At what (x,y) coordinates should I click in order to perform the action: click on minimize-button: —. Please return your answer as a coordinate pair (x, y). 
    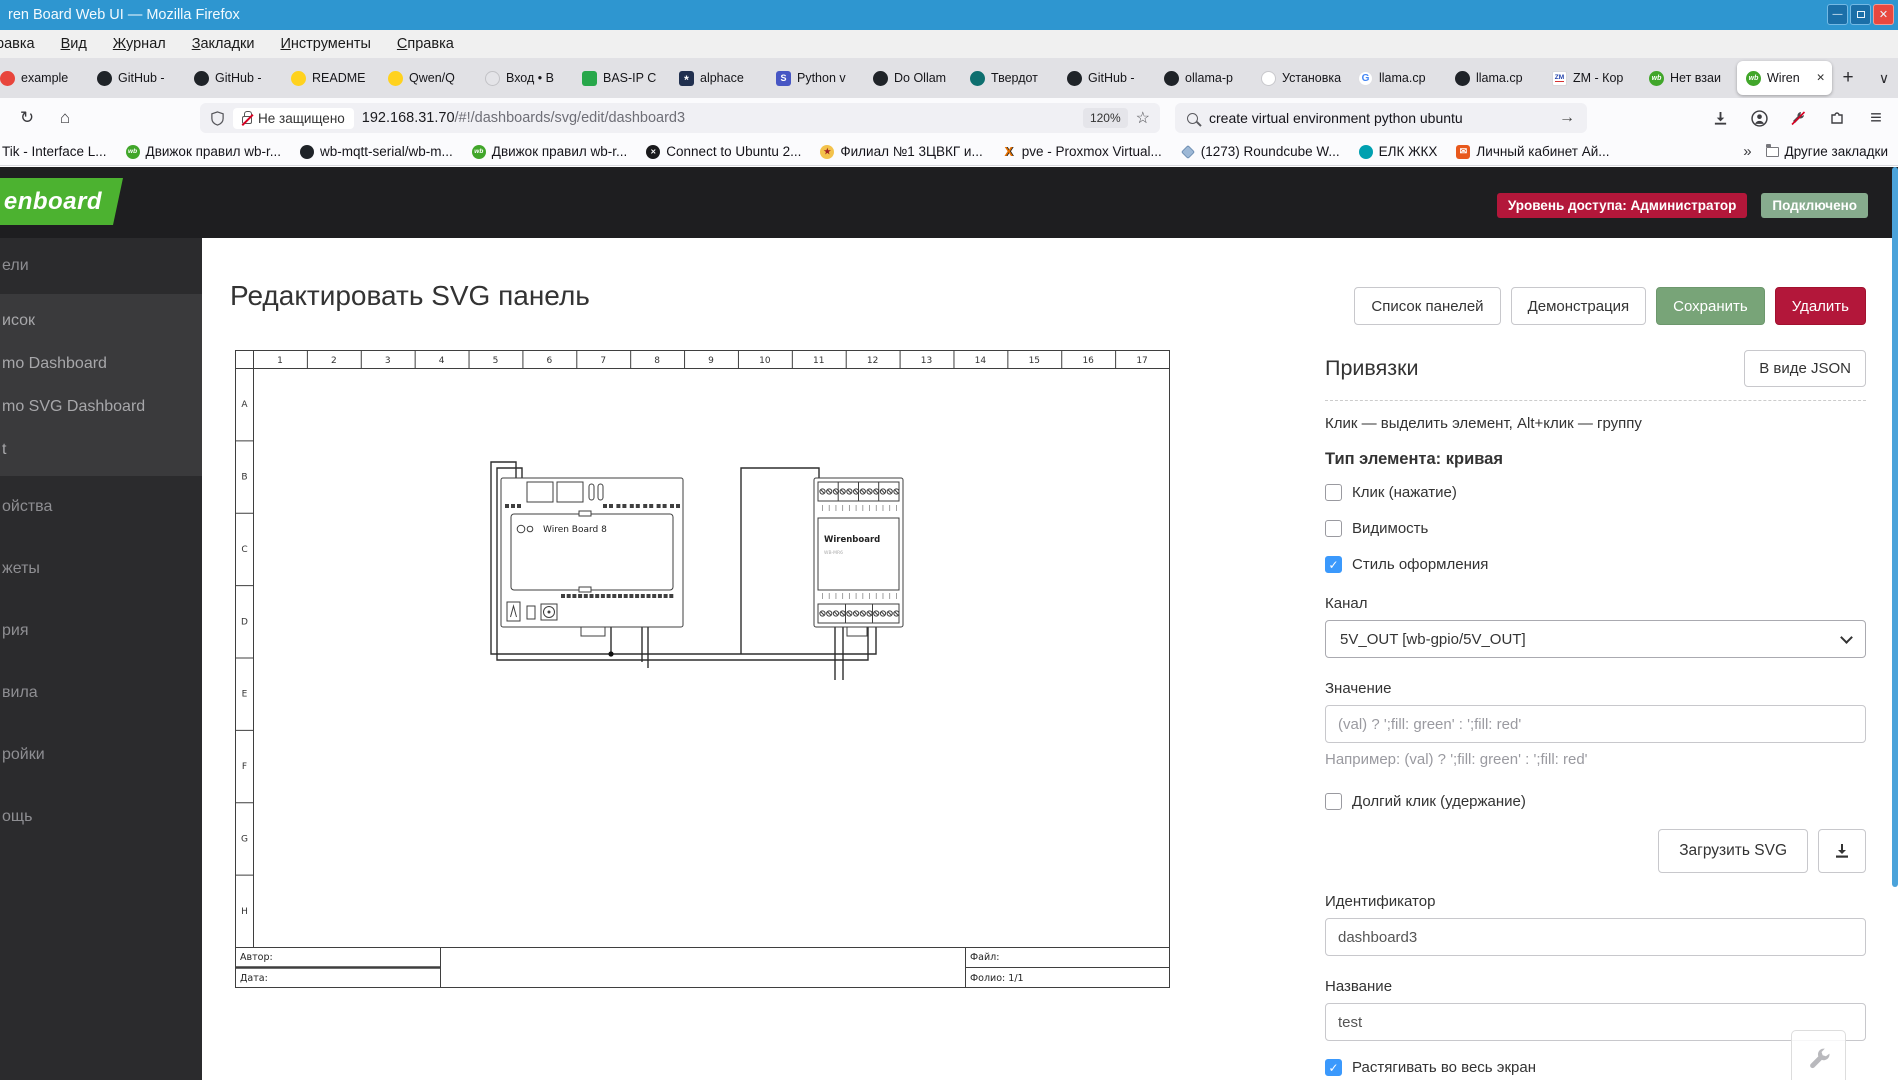
    Looking at the image, I should click on (1837, 14).